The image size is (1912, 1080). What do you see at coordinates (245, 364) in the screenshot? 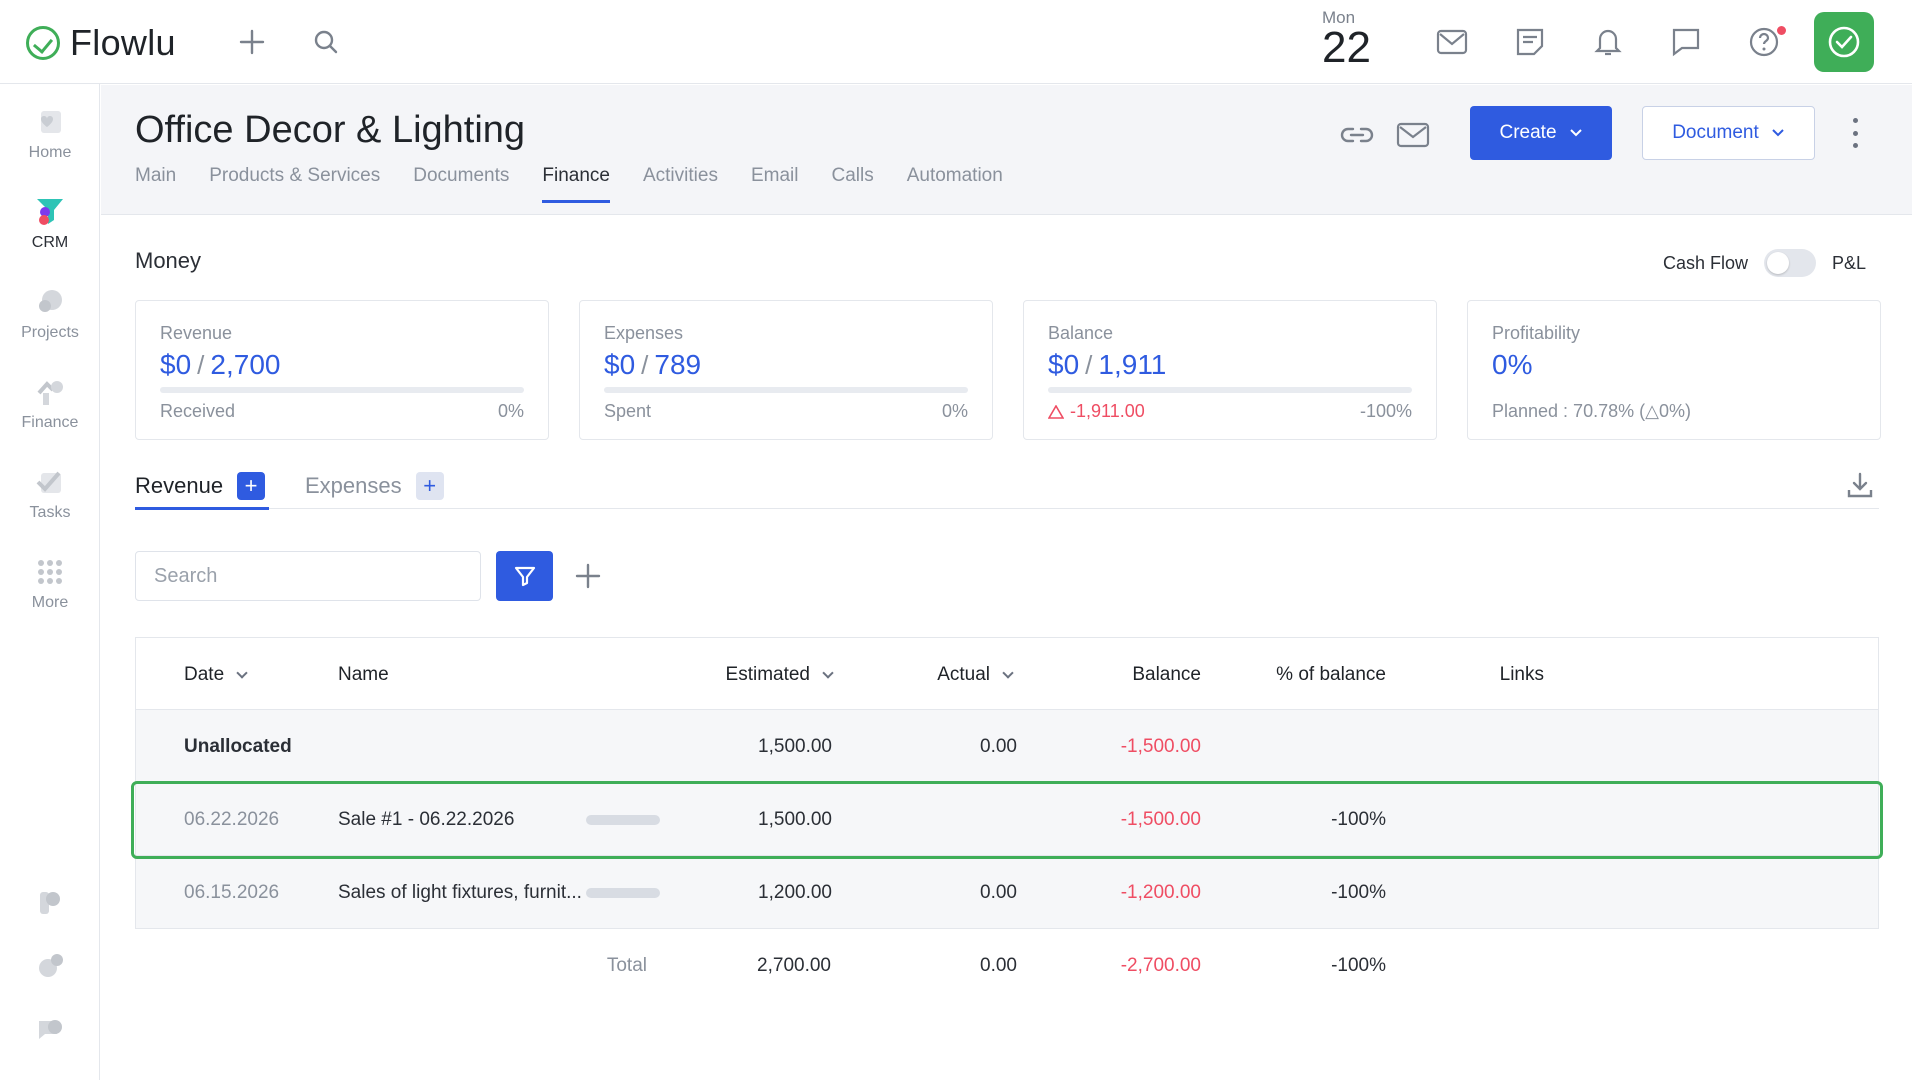
I see `card-value-planned: 2,700` at bounding box center [245, 364].